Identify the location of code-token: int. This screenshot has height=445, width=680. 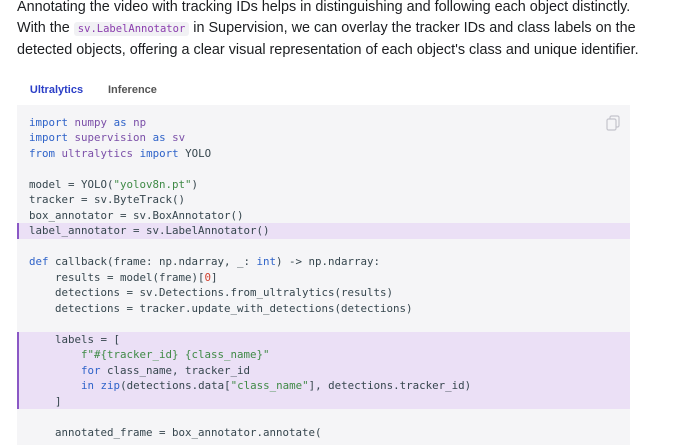
(266, 261).